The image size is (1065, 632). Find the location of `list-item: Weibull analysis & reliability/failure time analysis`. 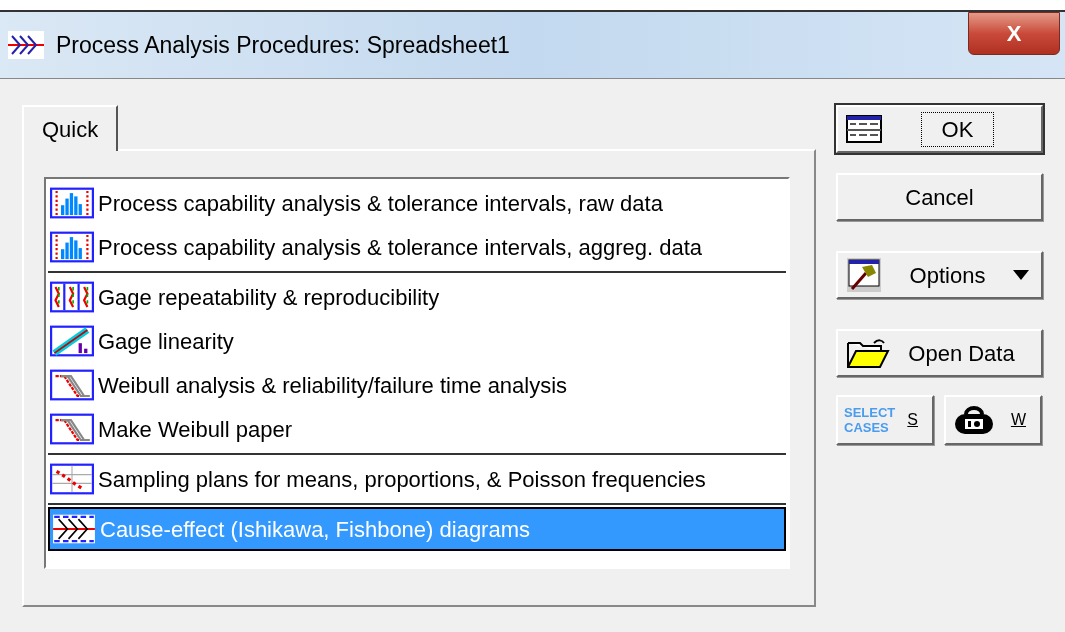

list-item: Weibull analysis & reliability/failure time analysis is located at coordinates (417, 385).